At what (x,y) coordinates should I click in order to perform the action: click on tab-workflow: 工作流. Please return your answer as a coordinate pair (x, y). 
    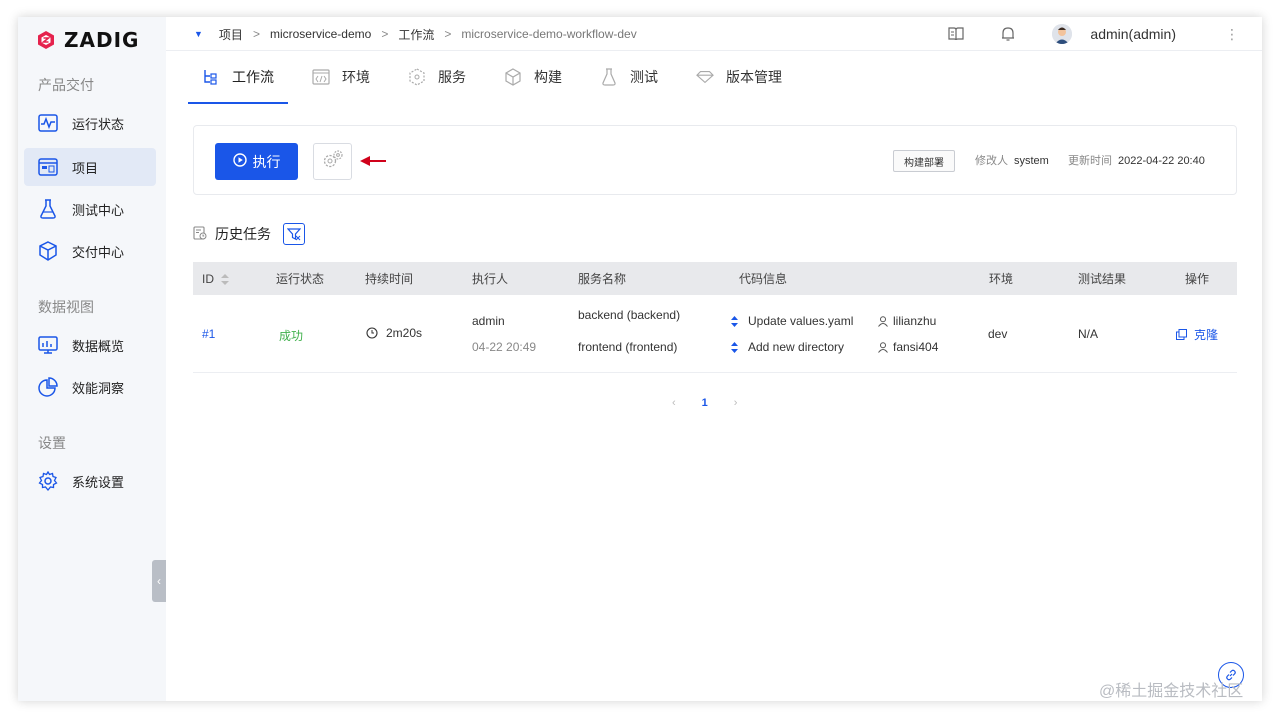
    Looking at the image, I should click on (238, 77).